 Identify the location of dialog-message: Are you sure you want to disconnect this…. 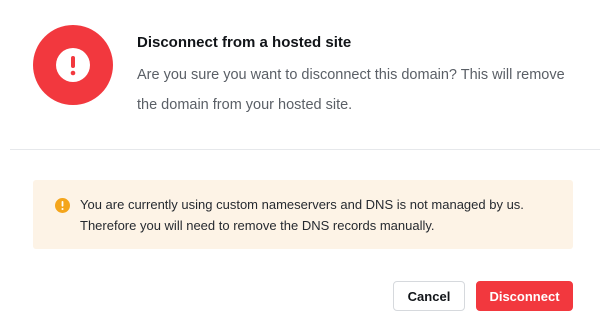
(351, 90).